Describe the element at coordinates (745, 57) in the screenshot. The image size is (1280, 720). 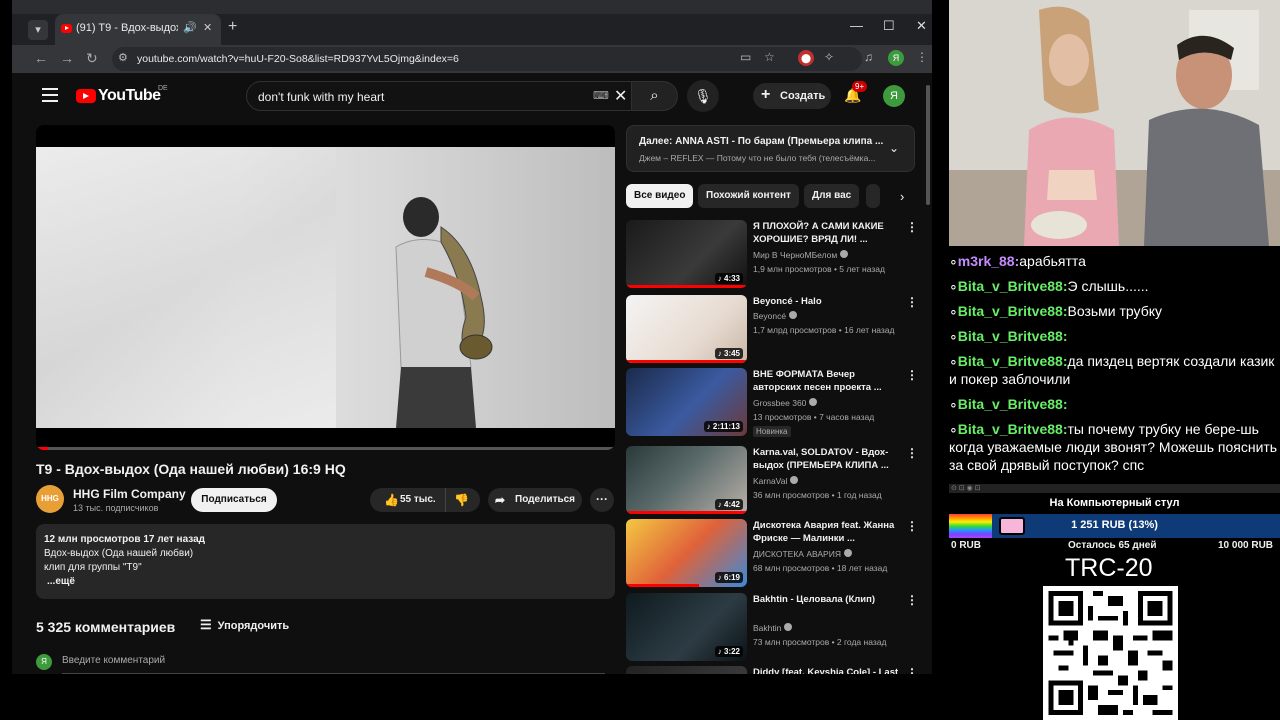
I see `install-app-icon: ▭` at that location.